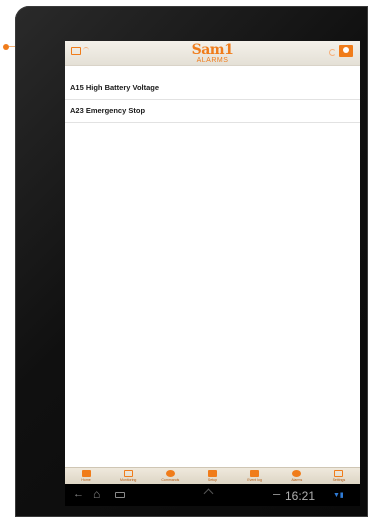  Describe the element at coordinates (300, 496) in the screenshot. I see `clock: 16:21` at that location.